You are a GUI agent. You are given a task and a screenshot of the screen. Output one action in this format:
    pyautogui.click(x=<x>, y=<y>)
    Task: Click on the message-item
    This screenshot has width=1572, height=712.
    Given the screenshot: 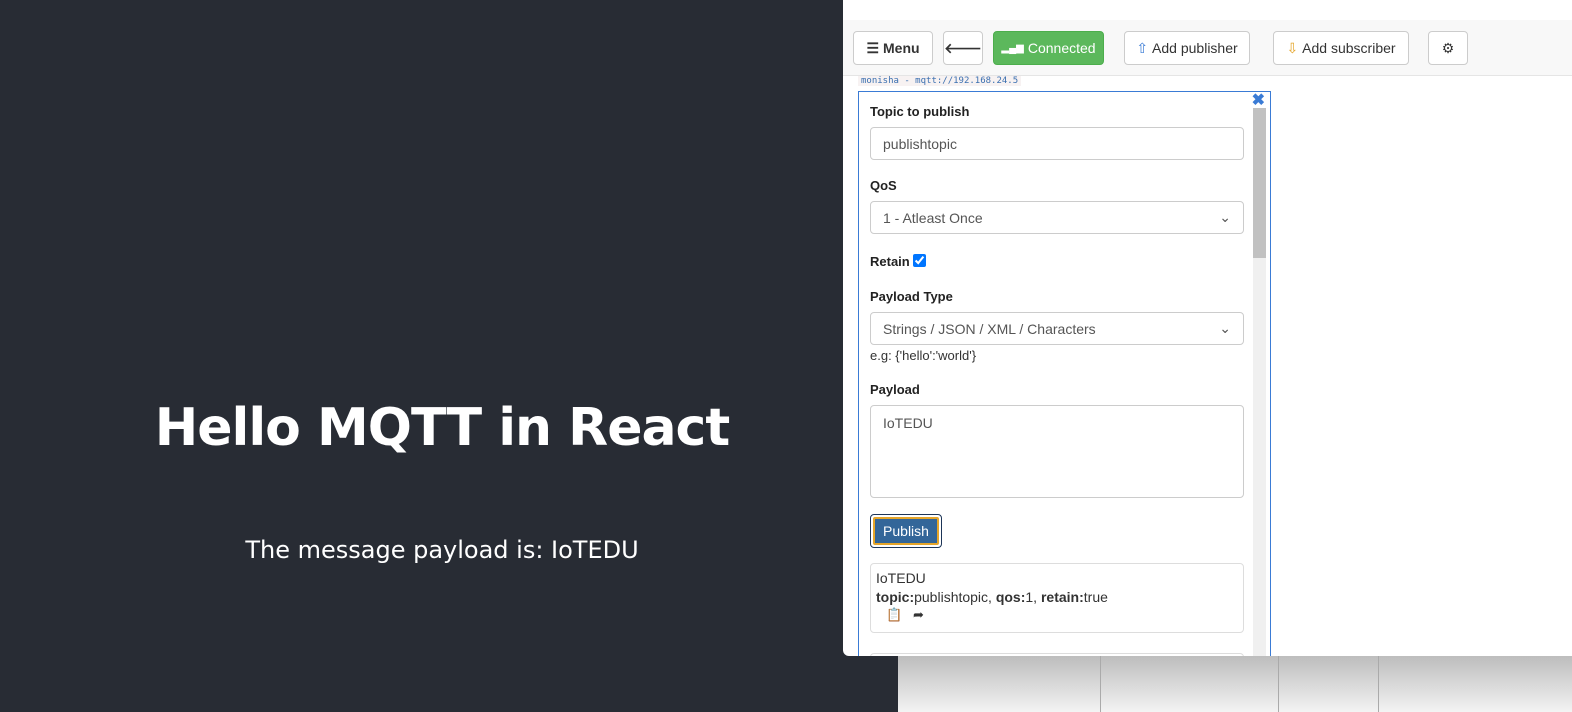 What is the action you would take?
    pyautogui.click(x=1057, y=654)
    